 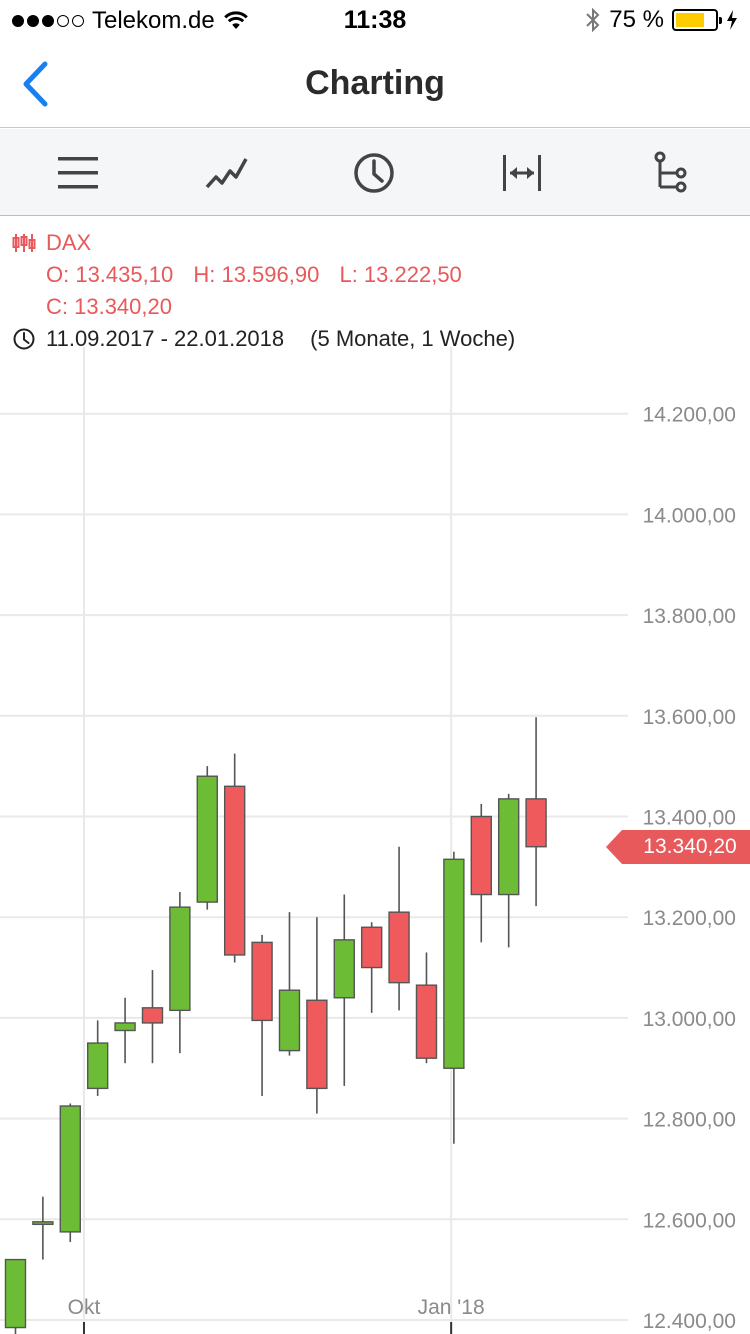 I want to click on menu-button, so click(x=78, y=173).